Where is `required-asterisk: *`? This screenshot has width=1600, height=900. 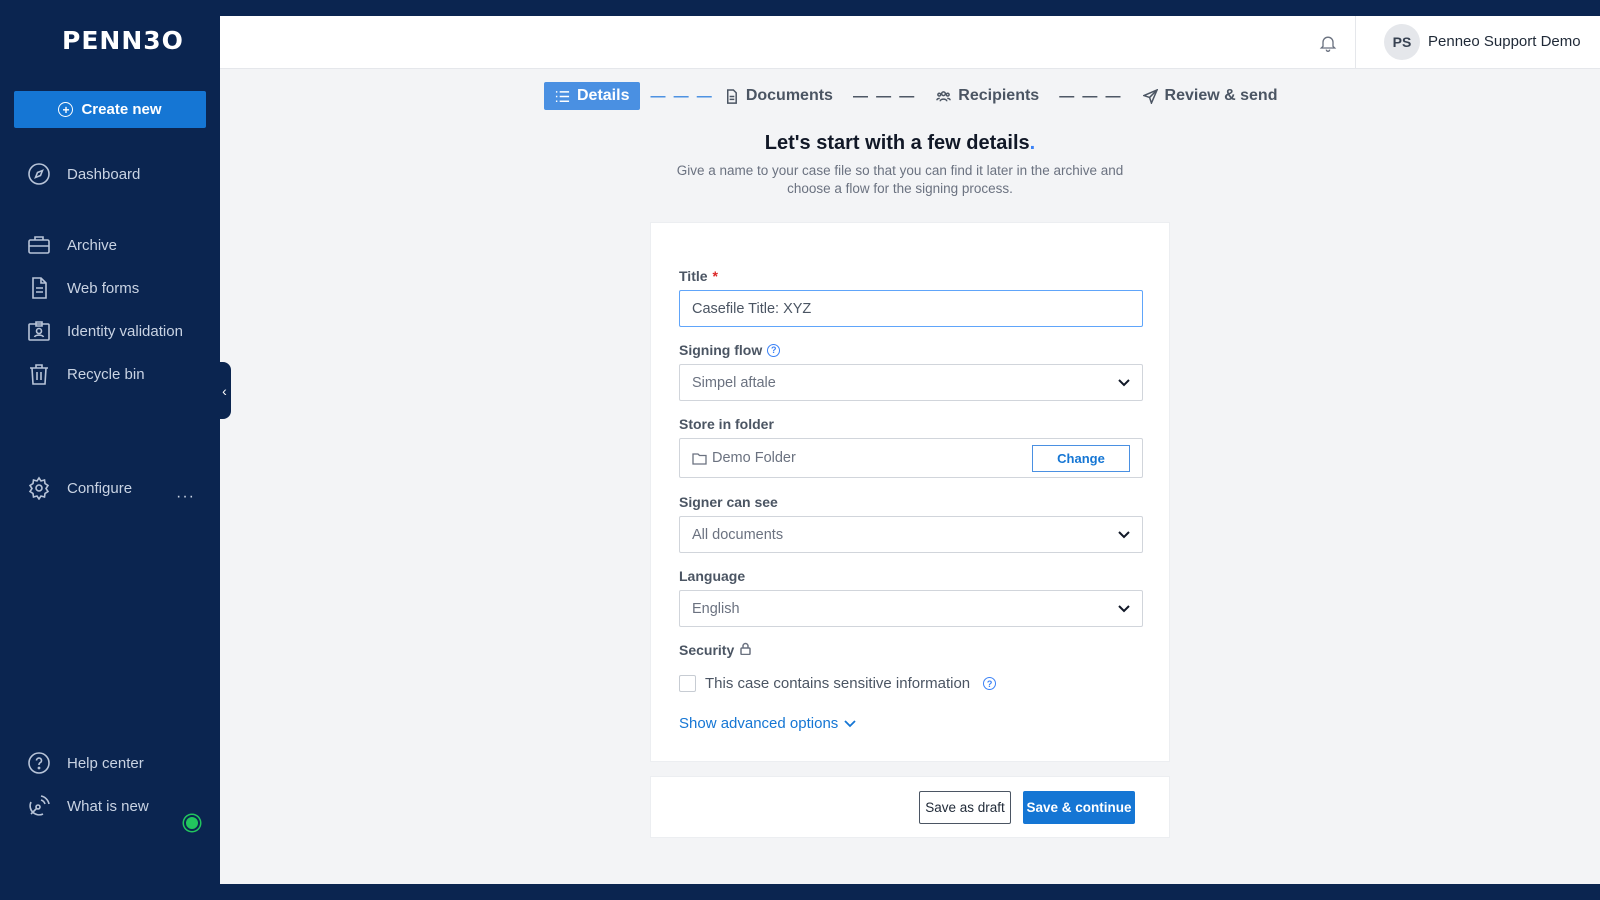
required-asterisk: * is located at coordinates (715, 276).